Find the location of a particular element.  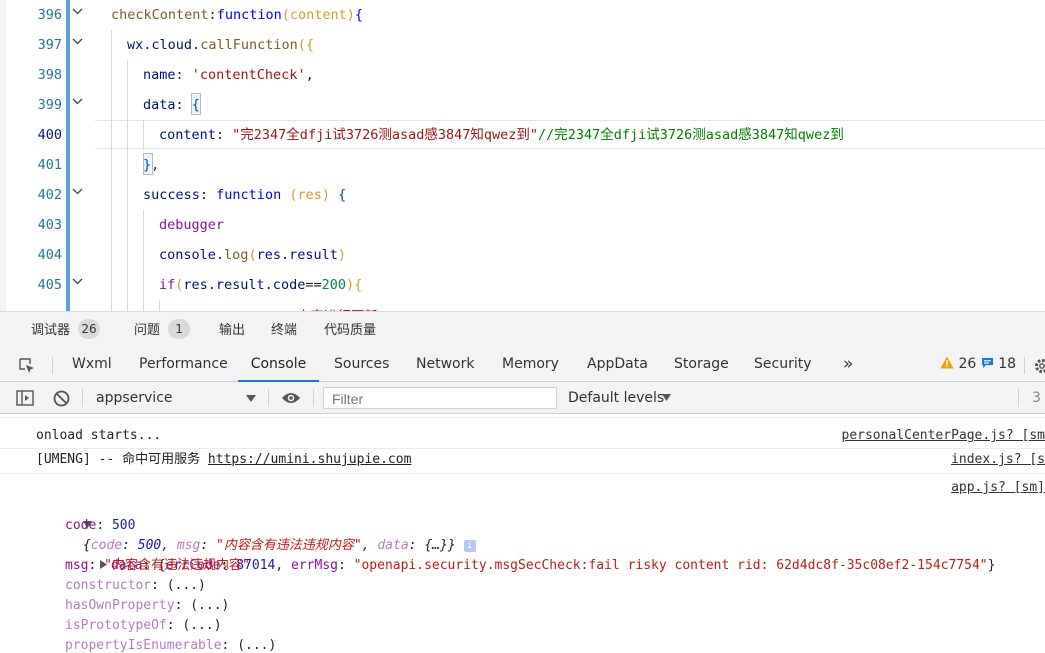

gear-icon is located at coordinates (1039, 366).